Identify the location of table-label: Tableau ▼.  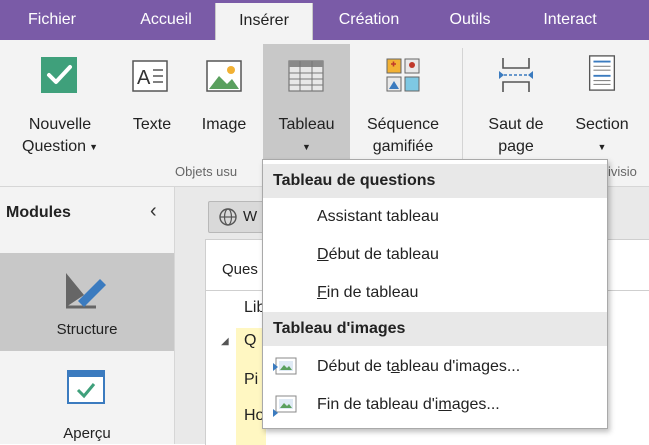
(306, 134).